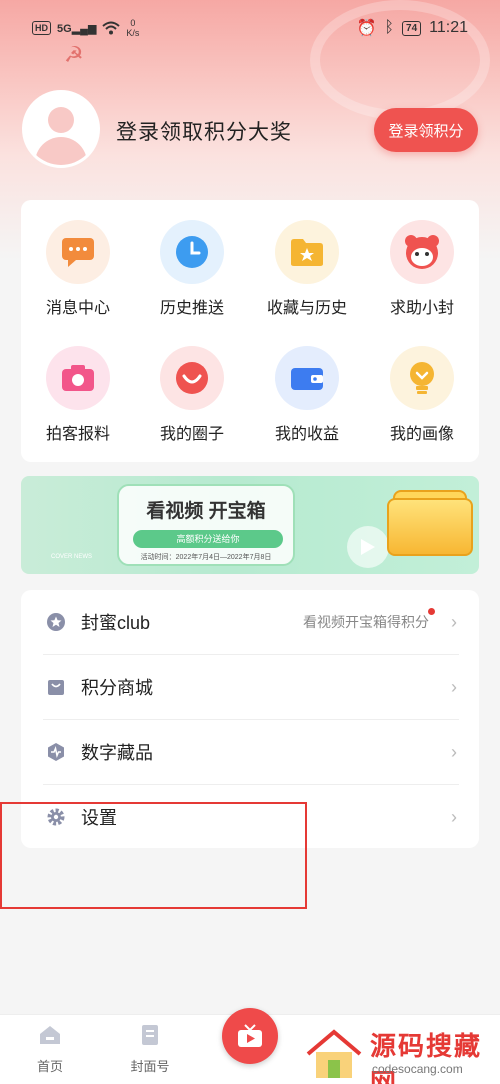 The image size is (500, 1084). Describe the element at coordinates (366, 622) in the screenshot. I see `menu-item-hint: 看视频开宝箱得积分` at that location.